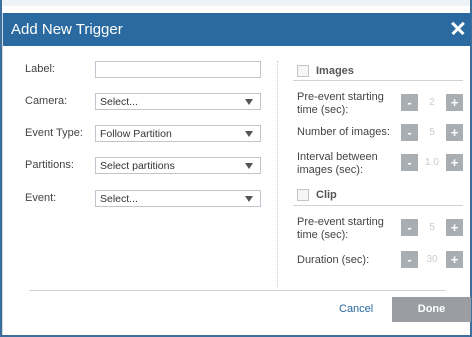 This screenshot has width=472, height=337. What do you see at coordinates (303, 71) in the screenshot?
I see `images-checkbox` at bounding box center [303, 71].